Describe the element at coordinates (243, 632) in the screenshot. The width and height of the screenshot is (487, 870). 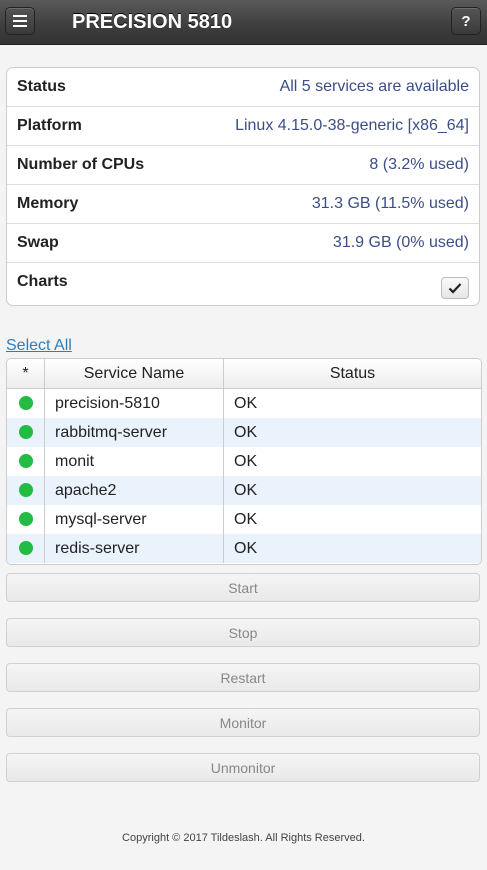
I see `stop-button: Stop` at that location.